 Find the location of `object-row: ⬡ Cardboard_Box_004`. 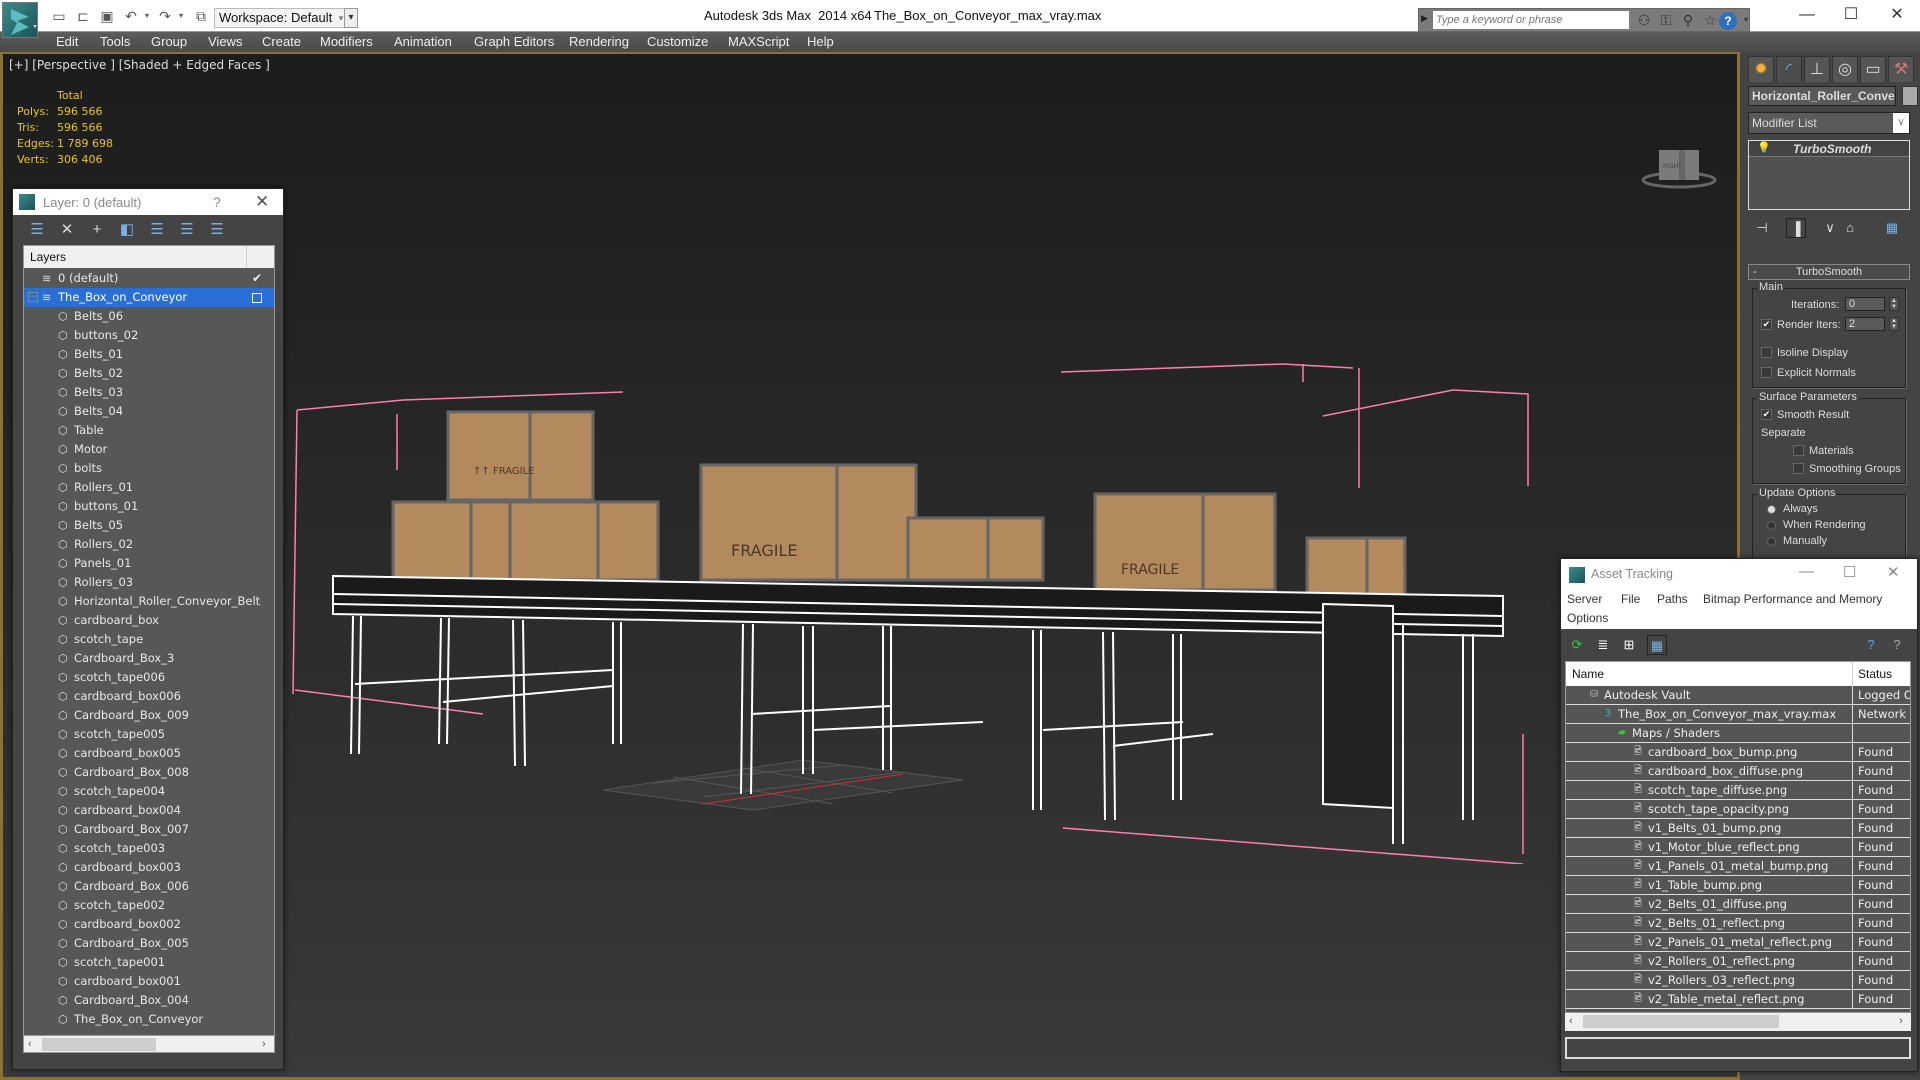

object-row: ⬡ Cardboard_Box_004 is located at coordinates (149, 1000).